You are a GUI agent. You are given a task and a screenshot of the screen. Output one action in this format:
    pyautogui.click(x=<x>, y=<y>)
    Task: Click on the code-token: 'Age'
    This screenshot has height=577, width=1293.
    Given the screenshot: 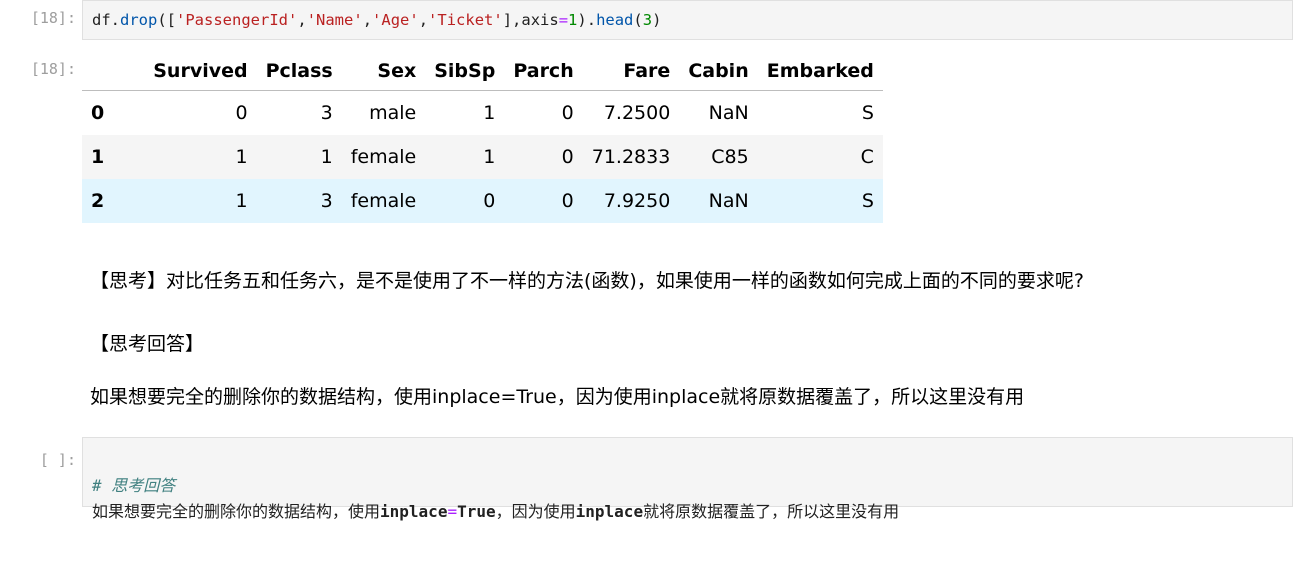 What is the action you would take?
    pyautogui.click(x=395, y=20)
    